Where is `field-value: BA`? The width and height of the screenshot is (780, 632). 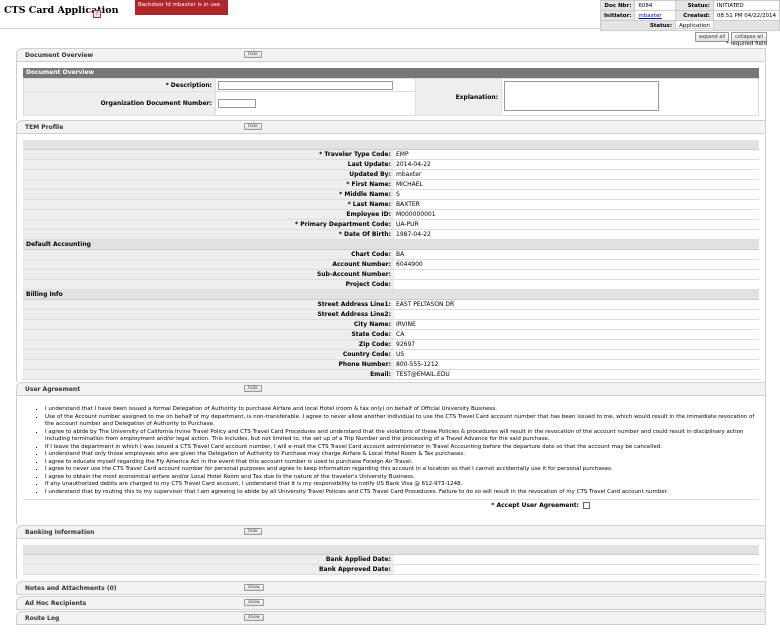 field-value: BA is located at coordinates (576, 254).